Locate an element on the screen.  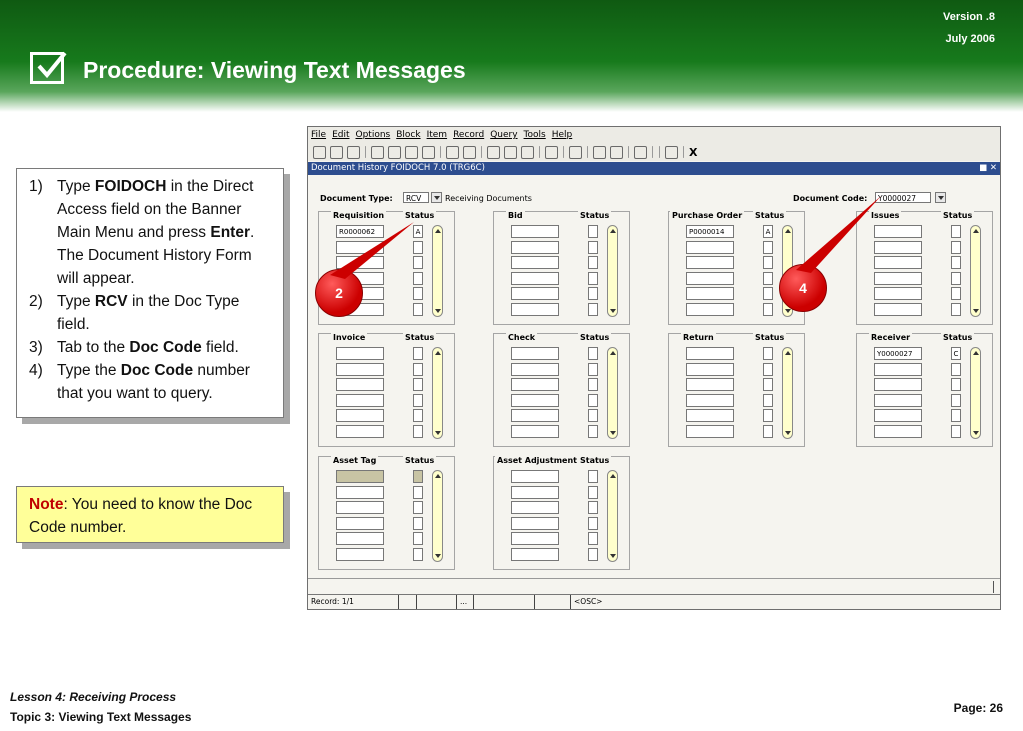
status-cell: C is located at coordinates (956, 353).